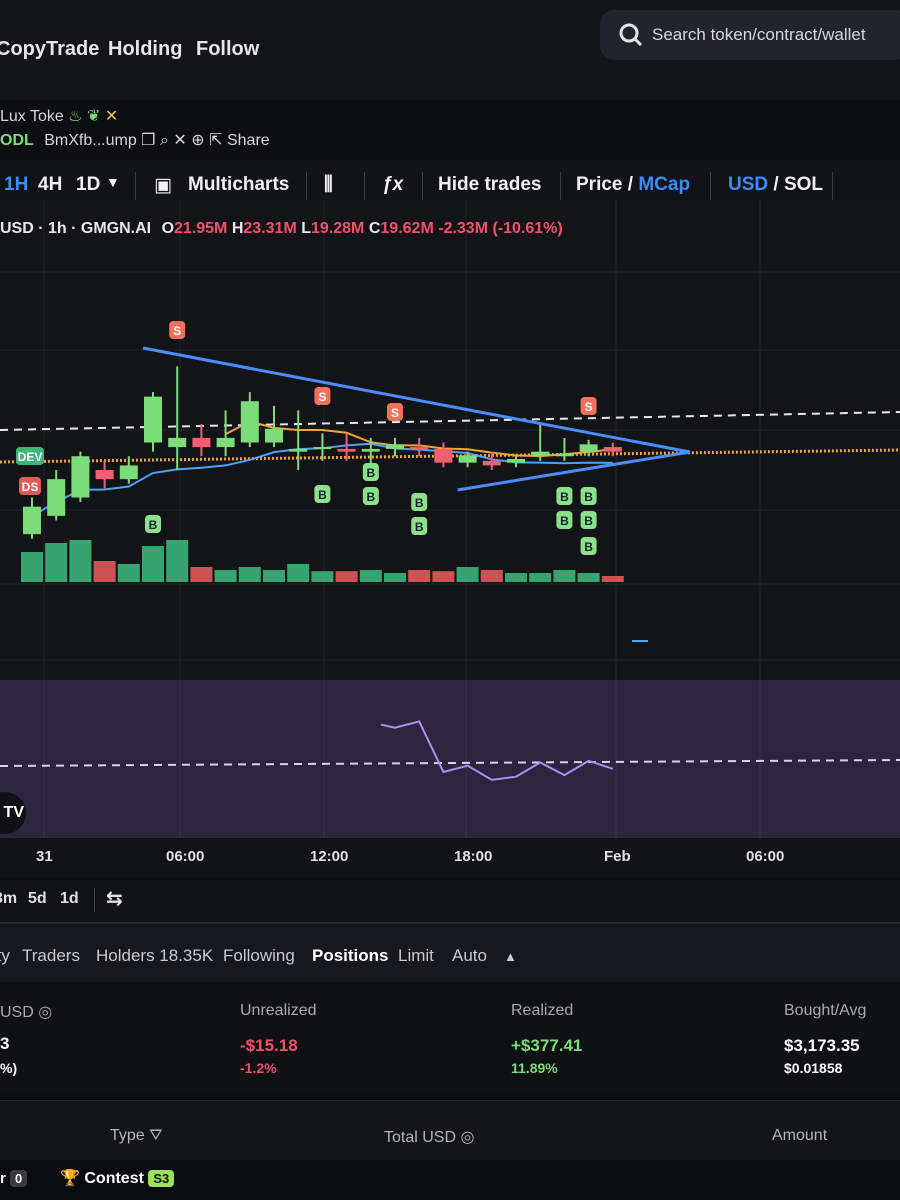 The height and width of the screenshot is (1200, 900). Describe the element at coordinates (500, 228) in the screenshot. I see `ohlc-change: -2.33M (-10.61%)` at that location.